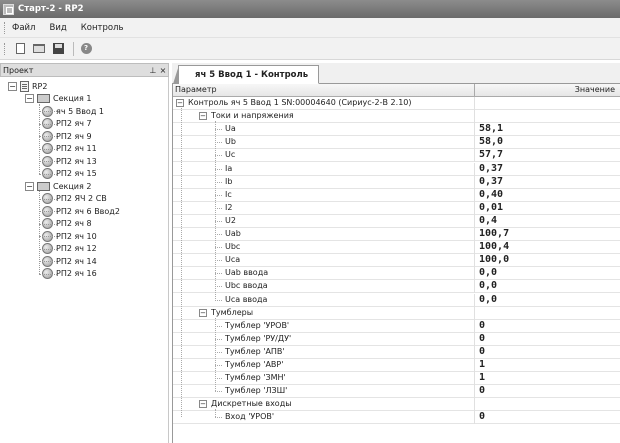 Image resolution: width=620 pixels, height=443 pixels. Describe the element at coordinates (396, 208) in the screenshot. I see `parameter-row: I2 0,01` at that location.